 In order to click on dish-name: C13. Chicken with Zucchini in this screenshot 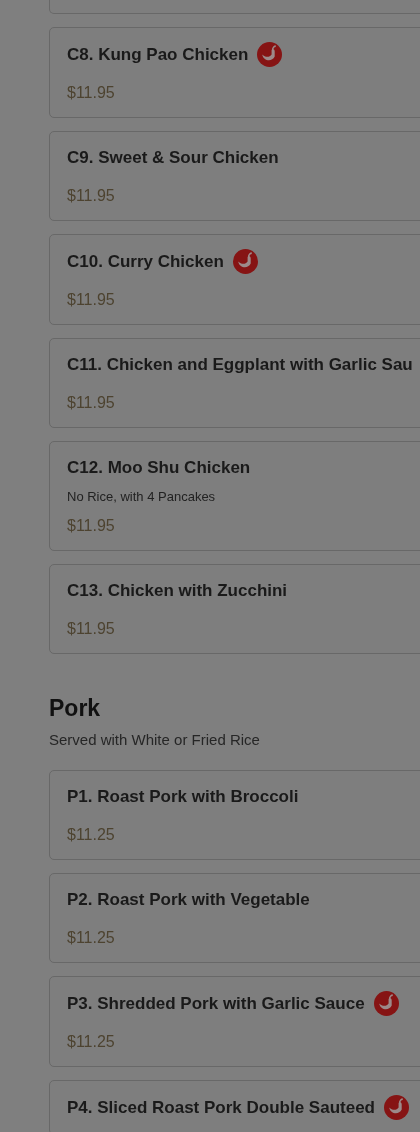, I will do `click(177, 591)`.